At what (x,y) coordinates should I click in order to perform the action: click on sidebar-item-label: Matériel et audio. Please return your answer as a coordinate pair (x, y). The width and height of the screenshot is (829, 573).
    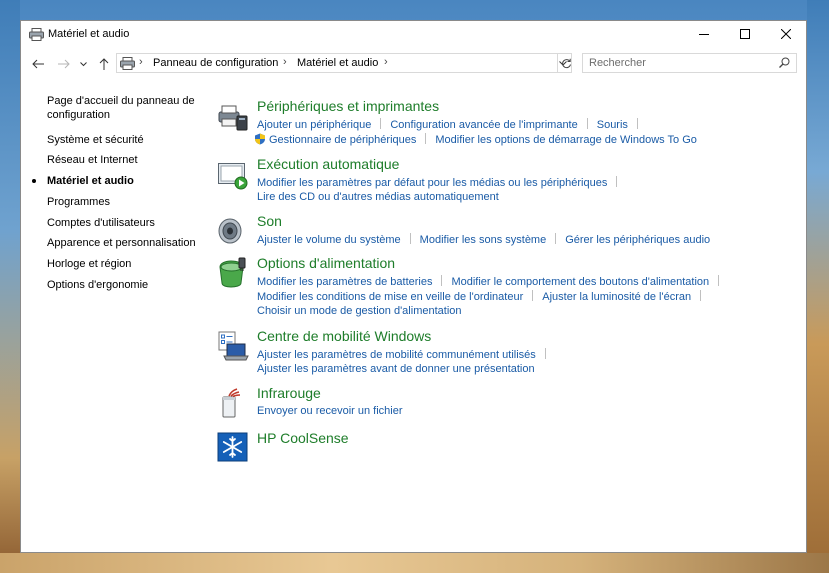
    Looking at the image, I should click on (90, 181).